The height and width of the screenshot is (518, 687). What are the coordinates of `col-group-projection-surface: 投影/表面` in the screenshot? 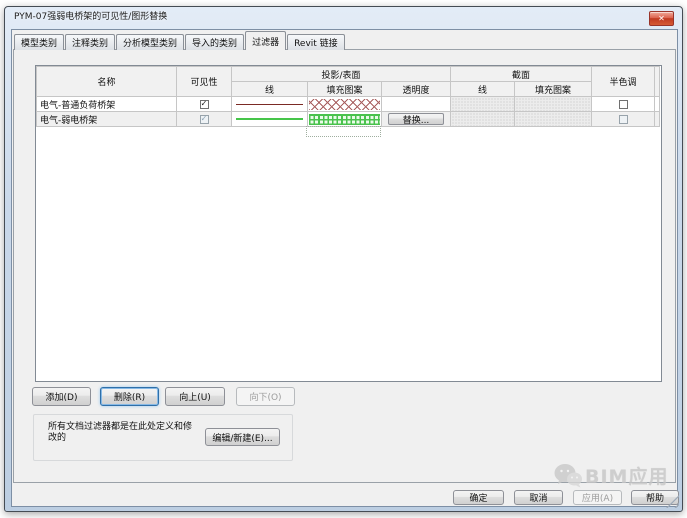 It's located at (341, 74).